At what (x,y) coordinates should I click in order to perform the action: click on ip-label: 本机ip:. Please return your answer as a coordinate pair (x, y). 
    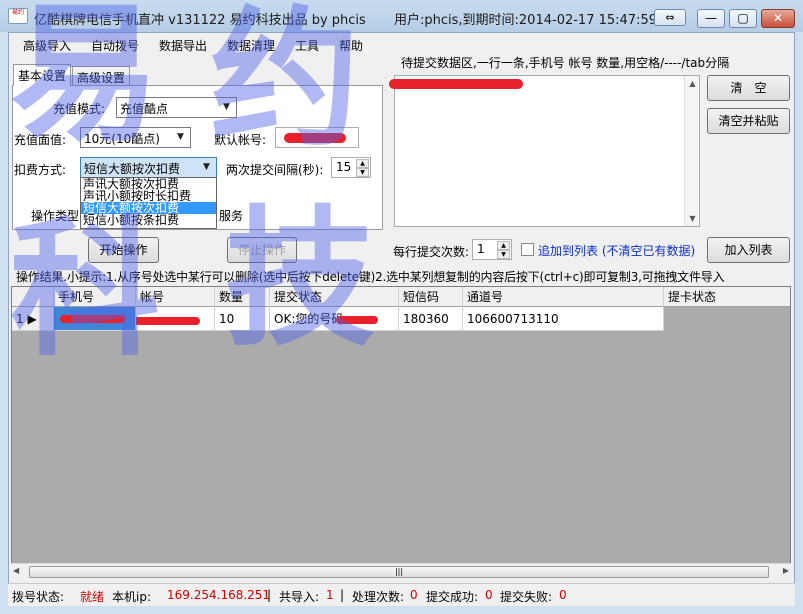
    Looking at the image, I should click on (131, 597).